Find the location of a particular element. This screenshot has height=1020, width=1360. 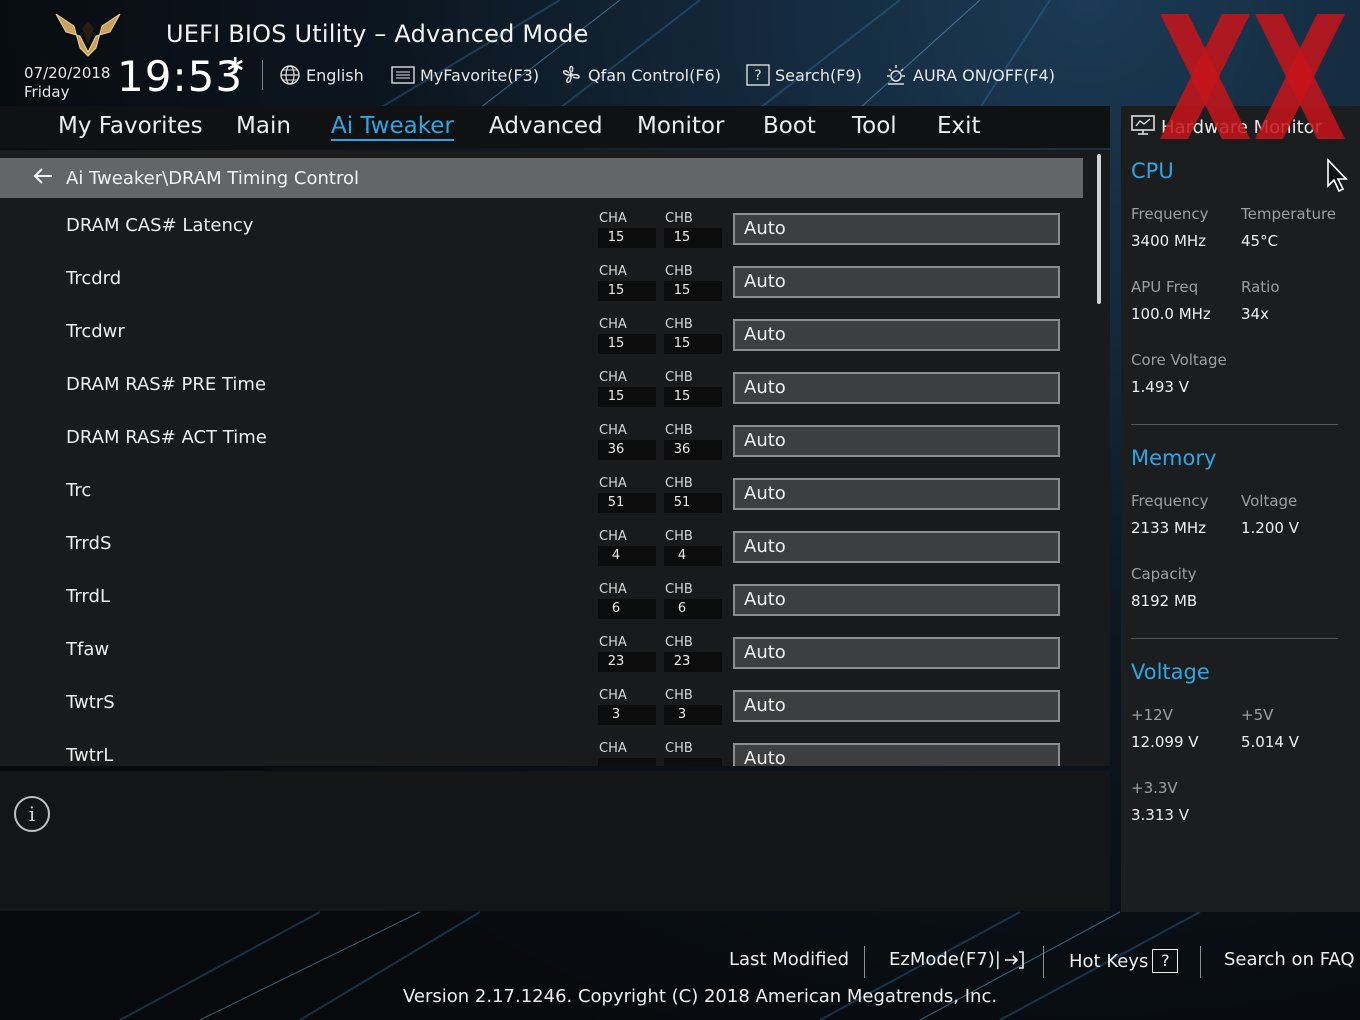

hot-keys-button: Hot Keys ? is located at coordinates (1124, 961).